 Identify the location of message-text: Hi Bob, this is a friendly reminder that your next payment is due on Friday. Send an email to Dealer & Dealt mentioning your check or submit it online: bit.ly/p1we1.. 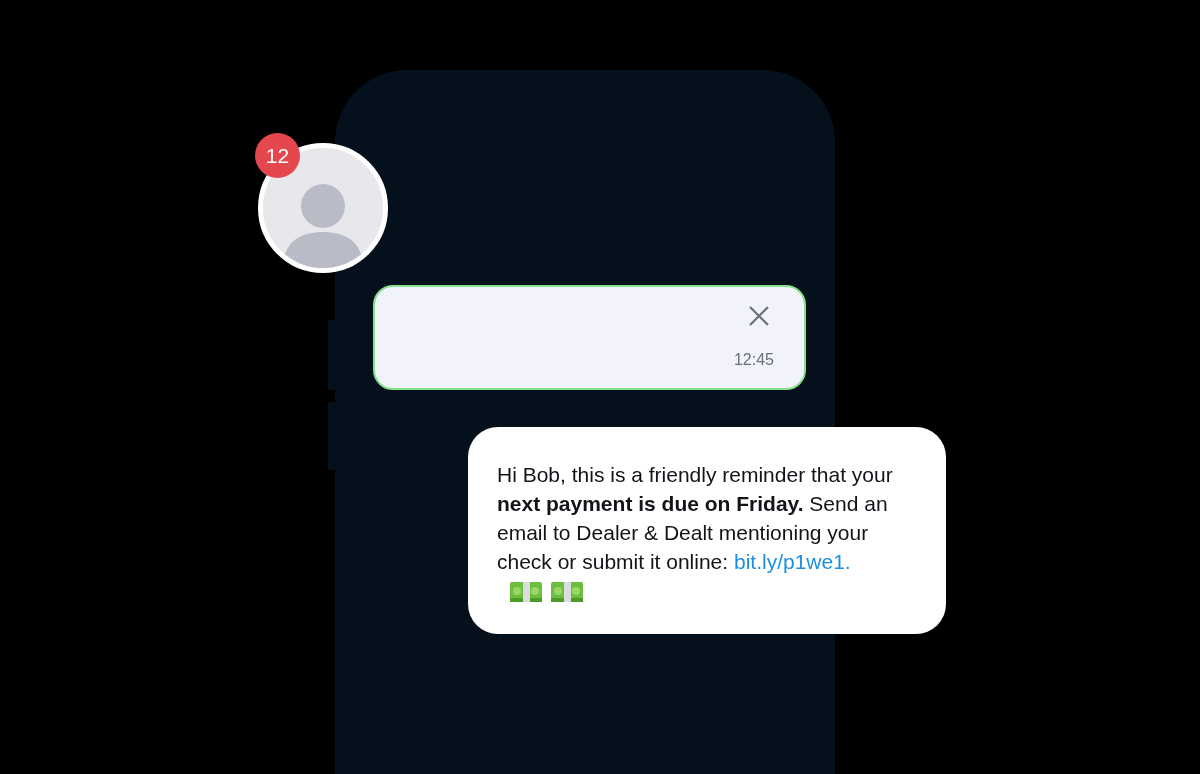
(707, 532).